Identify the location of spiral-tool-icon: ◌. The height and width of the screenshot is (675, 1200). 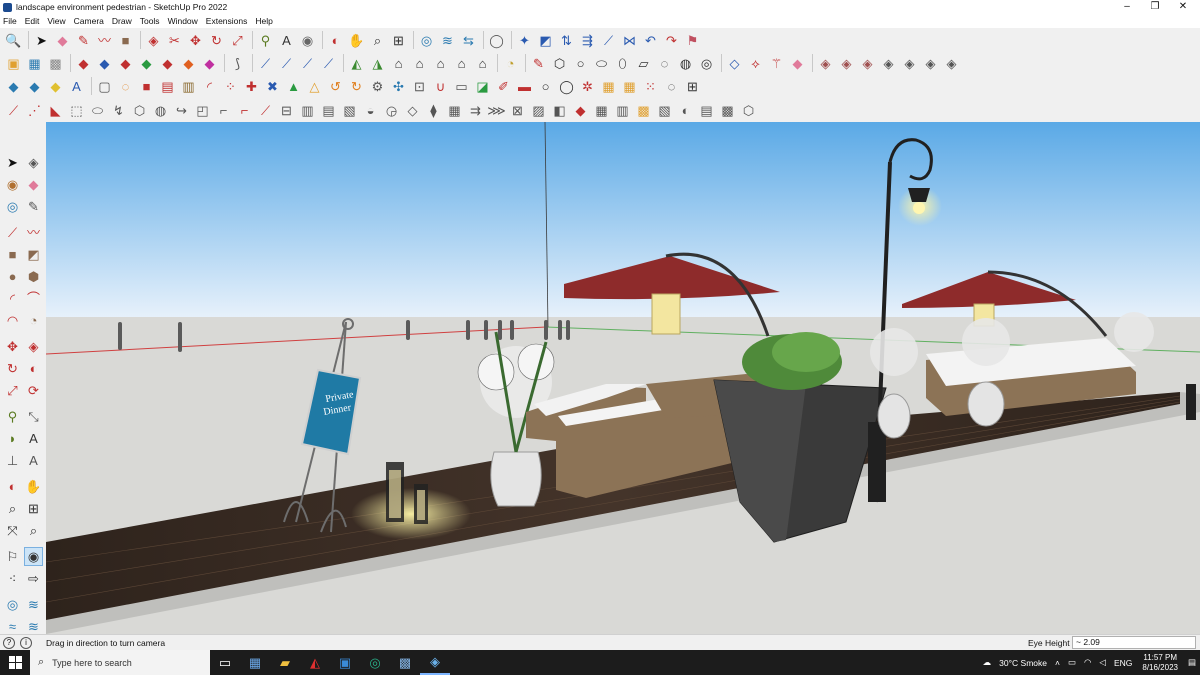
(125, 86).